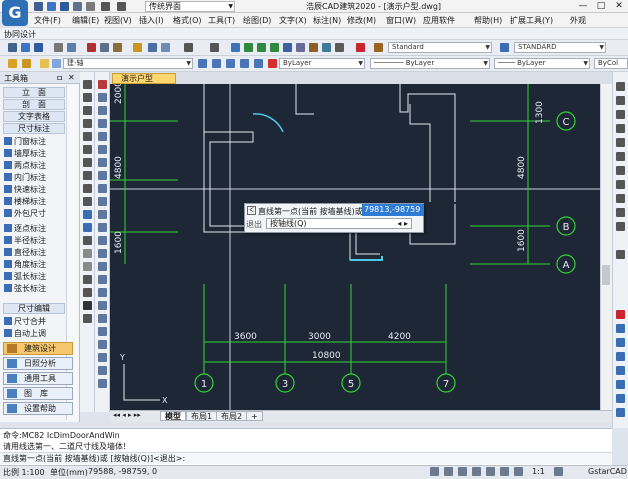 This screenshot has width=628, height=479. I want to click on break-icon, so click(102, 227).